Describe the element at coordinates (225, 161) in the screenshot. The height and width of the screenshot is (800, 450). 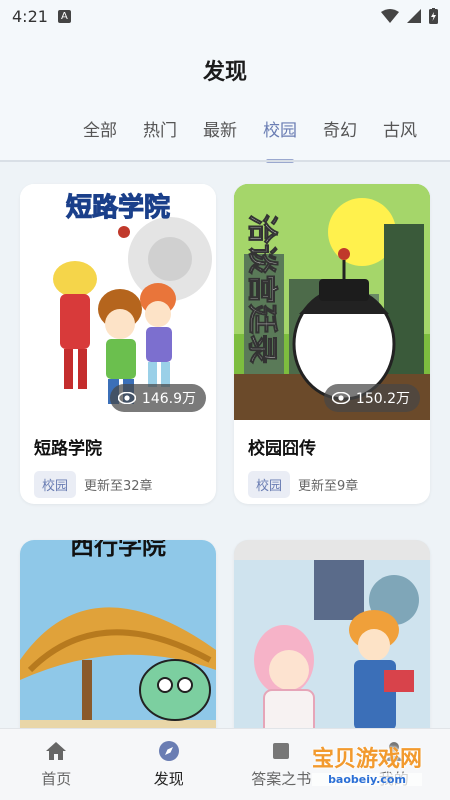
I see `header-divider` at that location.